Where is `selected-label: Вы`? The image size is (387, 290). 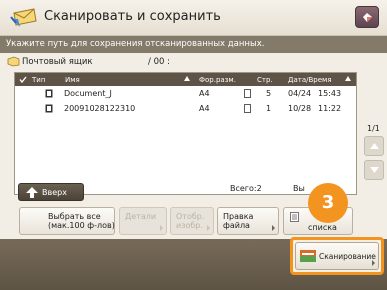 selected-label: Вы is located at coordinates (299, 188).